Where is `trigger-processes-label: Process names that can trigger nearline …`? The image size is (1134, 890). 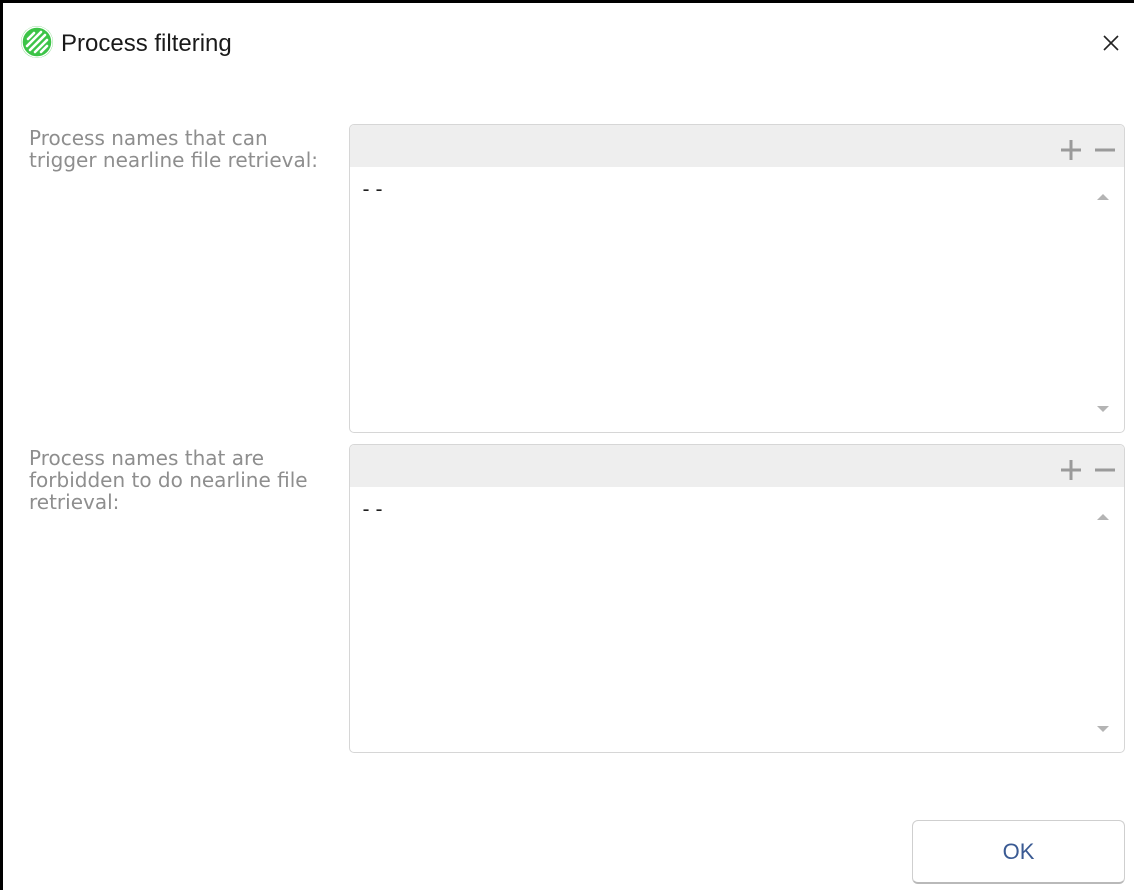 trigger-processes-label: Process names that can trigger nearline … is located at coordinates (174, 149).